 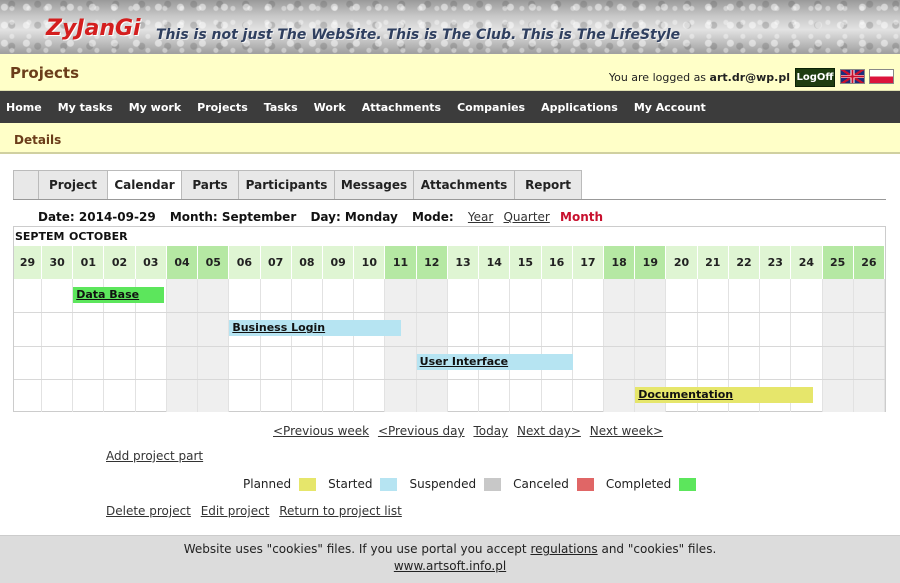 I want to click on edit-project-link: Edit project, so click(x=235, y=511).